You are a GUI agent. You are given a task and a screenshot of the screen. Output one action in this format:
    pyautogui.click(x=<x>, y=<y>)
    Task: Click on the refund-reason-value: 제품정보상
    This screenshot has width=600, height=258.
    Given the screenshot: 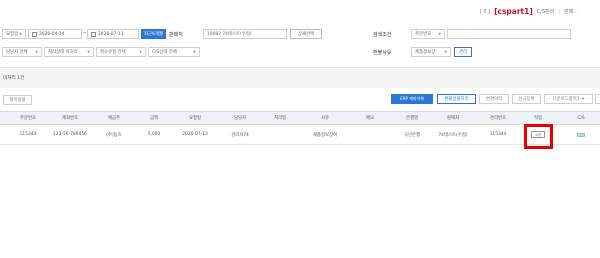 What is the action you would take?
    pyautogui.click(x=425, y=52)
    